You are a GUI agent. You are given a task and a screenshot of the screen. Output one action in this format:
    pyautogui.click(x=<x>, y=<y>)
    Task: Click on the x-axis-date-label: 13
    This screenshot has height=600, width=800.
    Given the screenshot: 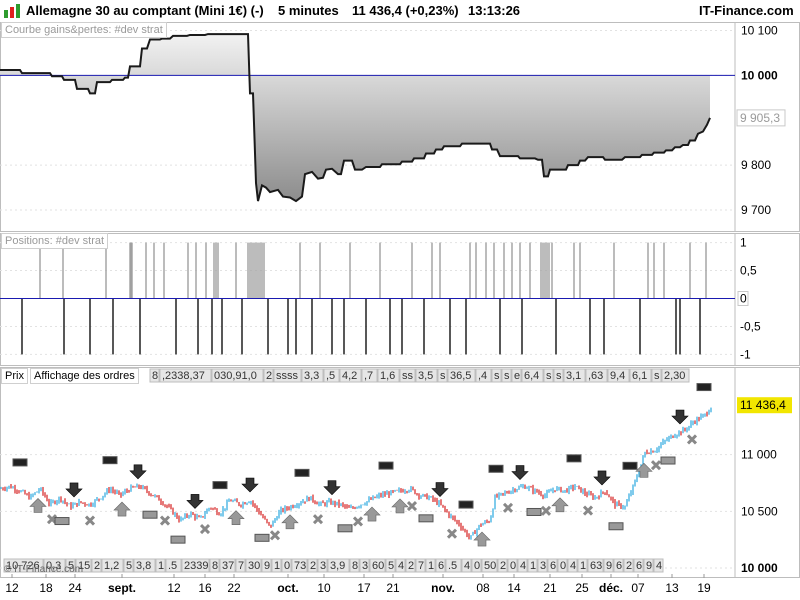 What is the action you would take?
    pyautogui.click(x=672, y=588)
    